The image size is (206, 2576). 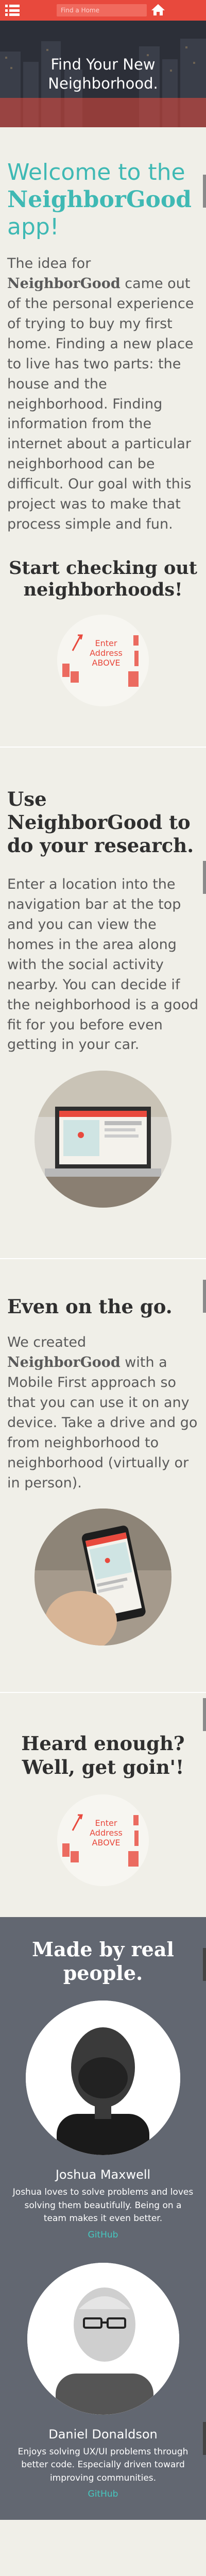 I want to click on hero-title: Find Your New Neighborhood., so click(x=103, y=74).